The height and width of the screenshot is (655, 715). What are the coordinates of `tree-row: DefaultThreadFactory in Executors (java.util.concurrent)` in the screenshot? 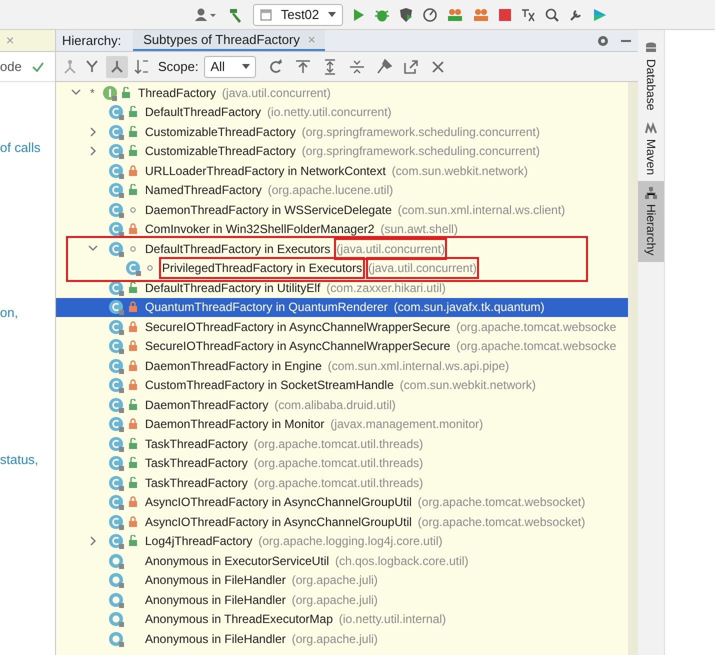 It's located at (342, 248).